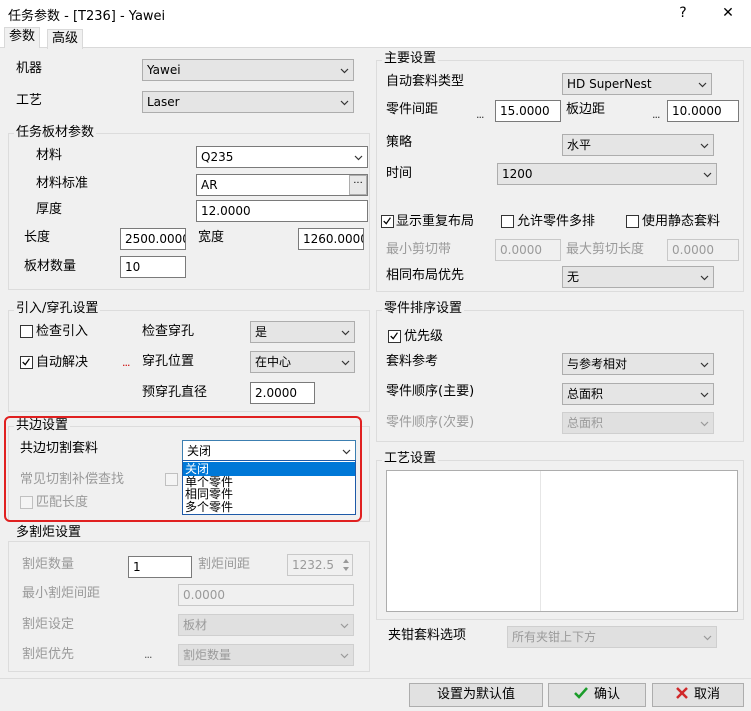 This screenshot has height=711, width=751. I want to click on max-cut-value: 0.0000, so click(693, 250).